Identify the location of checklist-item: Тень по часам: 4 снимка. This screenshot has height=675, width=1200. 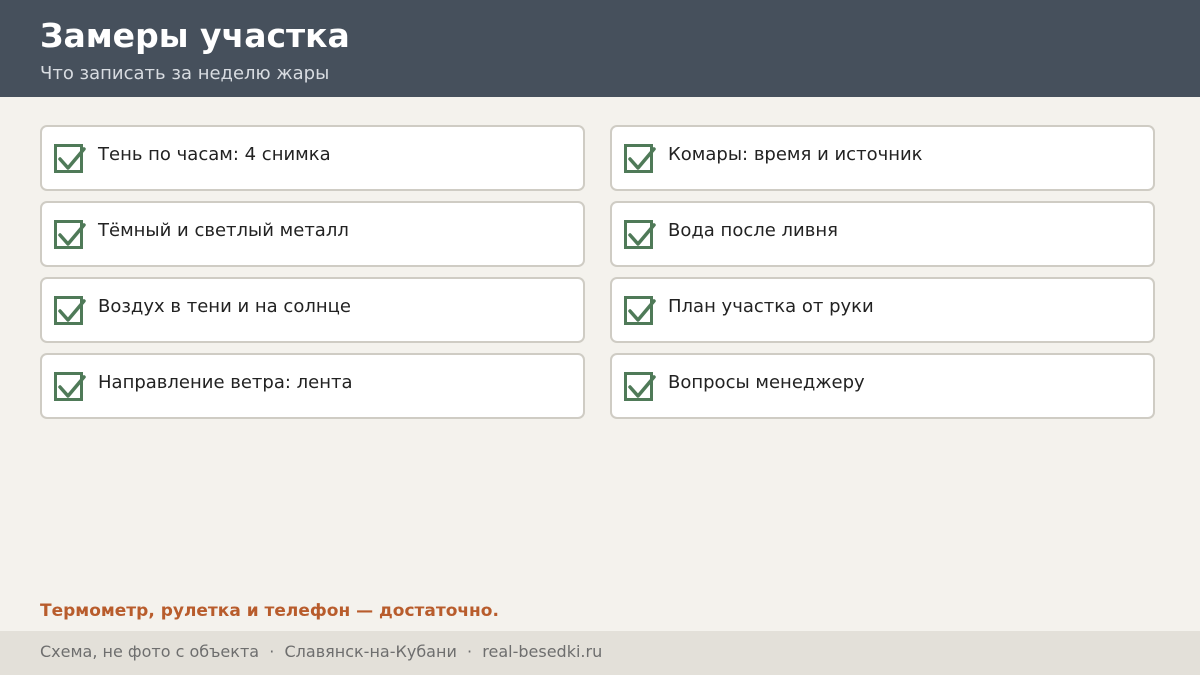
(312, 158).